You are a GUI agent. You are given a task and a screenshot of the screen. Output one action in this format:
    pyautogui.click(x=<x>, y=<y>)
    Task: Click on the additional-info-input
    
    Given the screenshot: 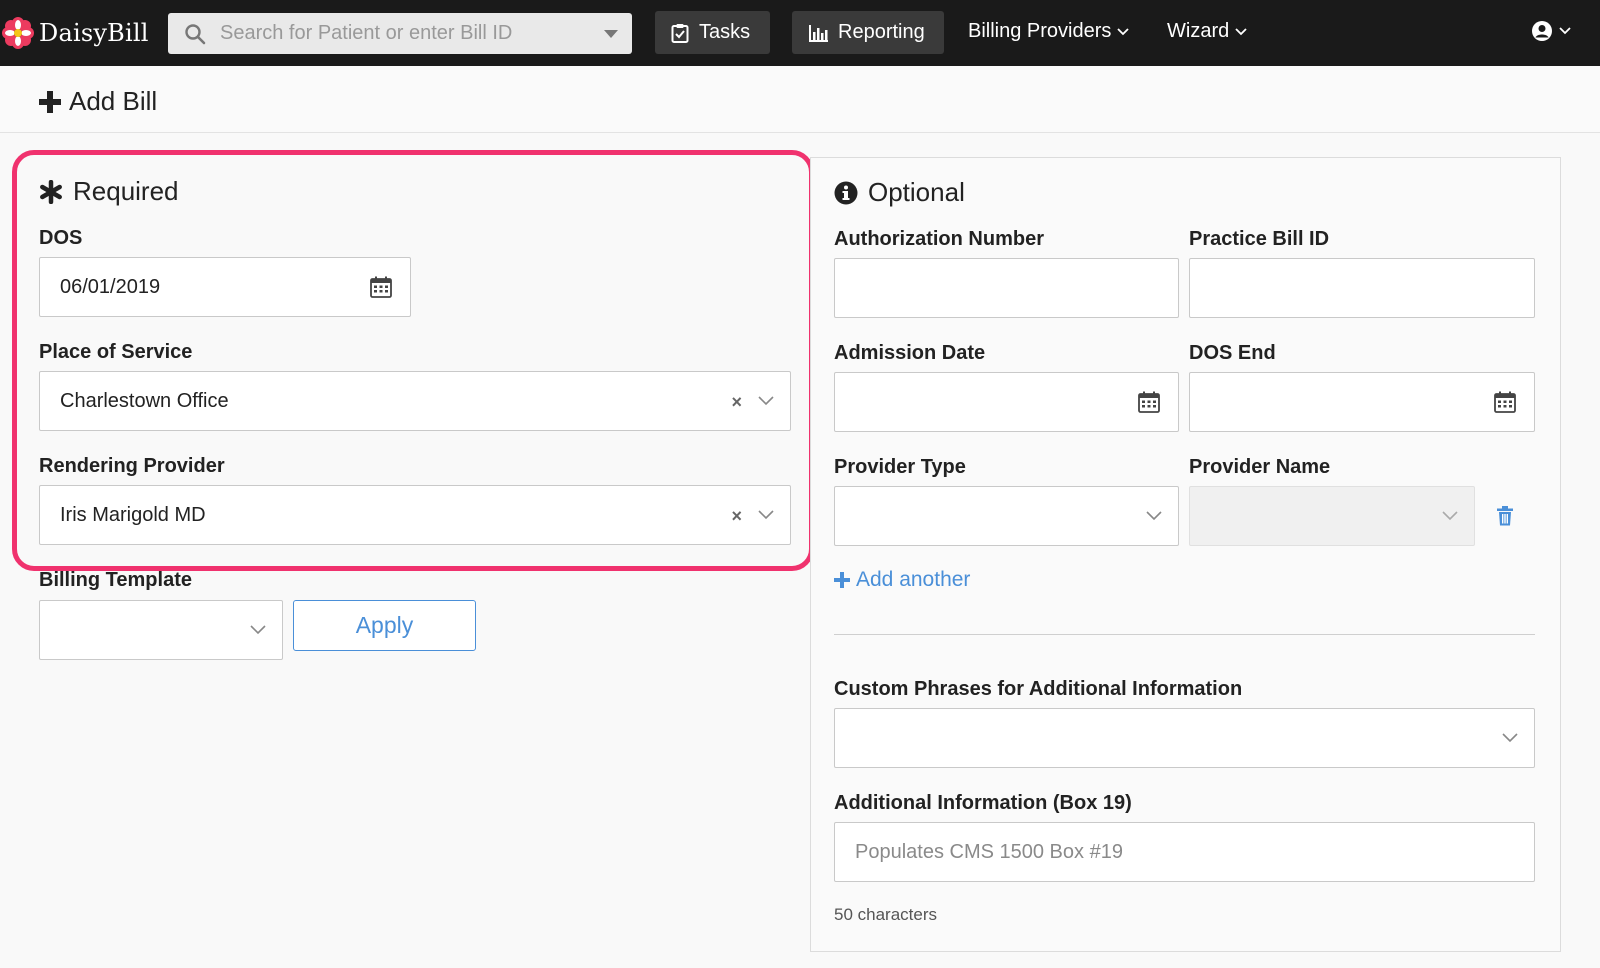 What is the action you would take?
    pyautogui.click(x=1175, y=852)
    